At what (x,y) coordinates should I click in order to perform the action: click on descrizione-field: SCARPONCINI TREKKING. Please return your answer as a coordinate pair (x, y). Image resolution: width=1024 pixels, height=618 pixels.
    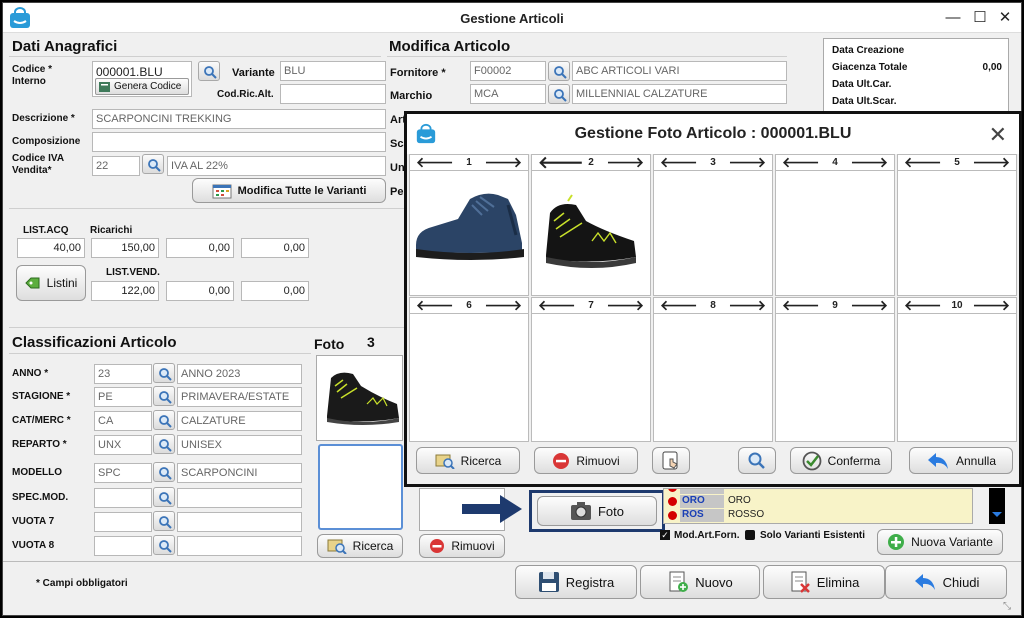
    Looking at the image, I should click on (239, 119).